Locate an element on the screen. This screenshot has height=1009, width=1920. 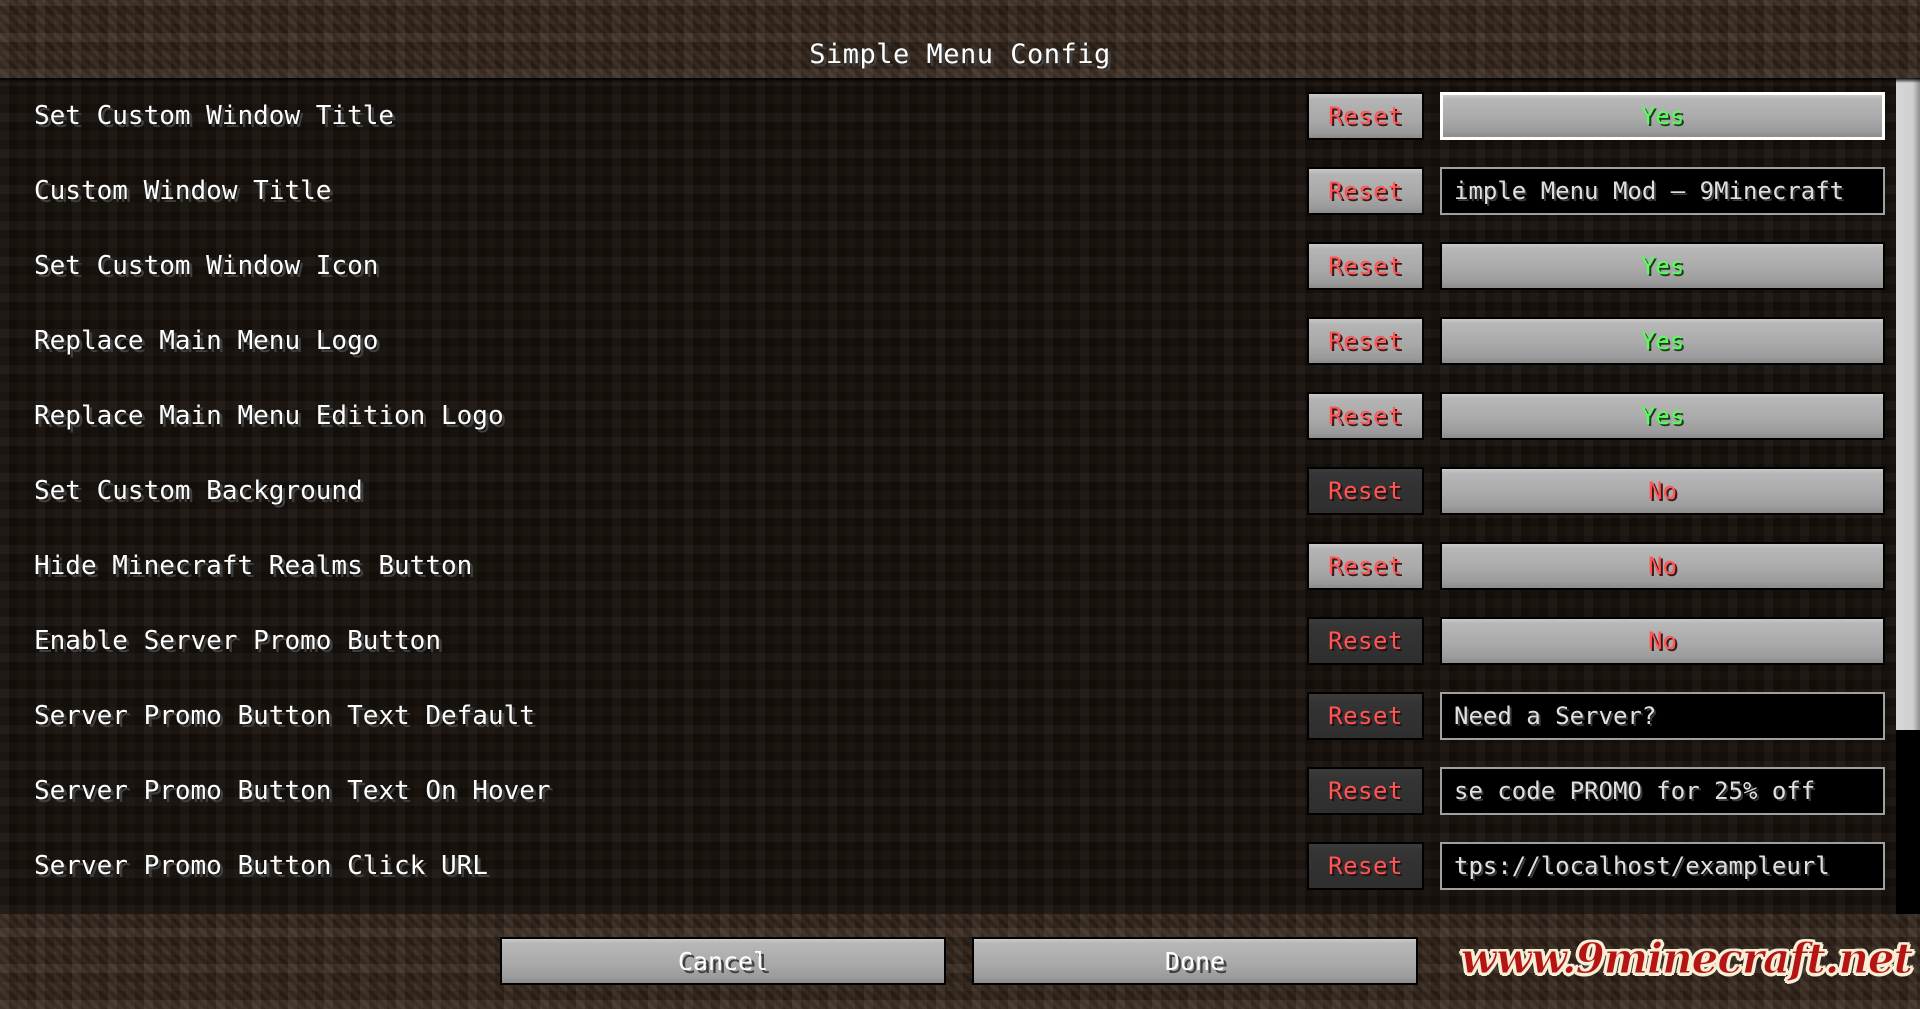
config-row: Set Custom Window Title Reset Yes is located at coordinates (960, 115).